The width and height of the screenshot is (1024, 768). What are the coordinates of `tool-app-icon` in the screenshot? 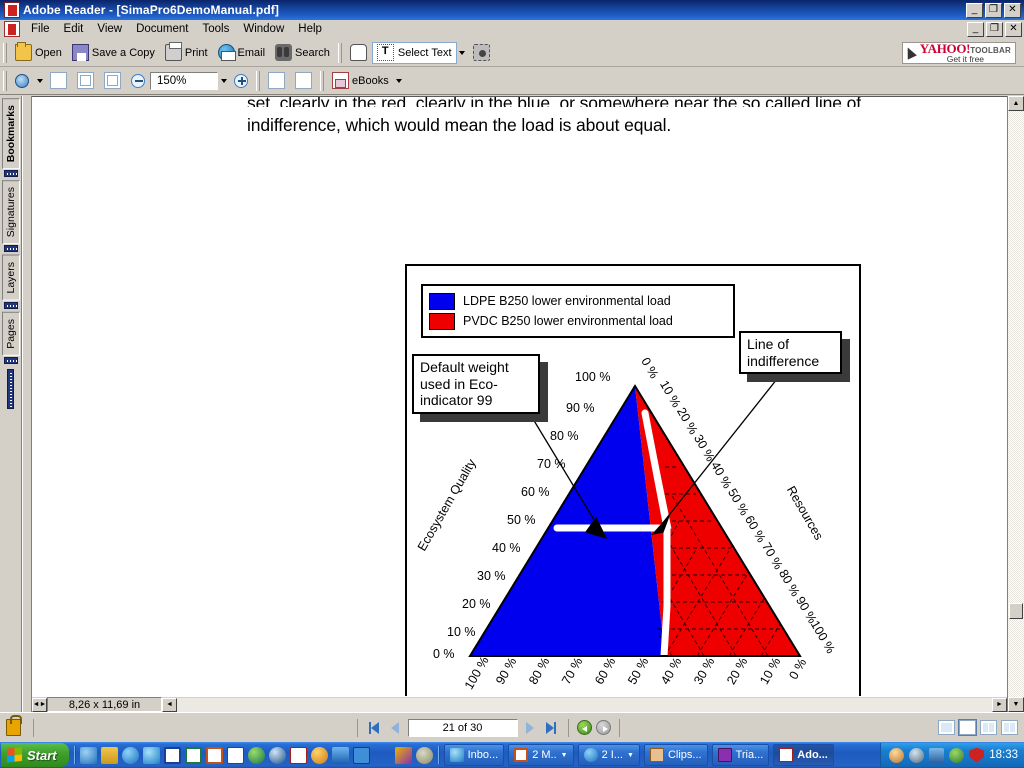 It's located at (424, 755).